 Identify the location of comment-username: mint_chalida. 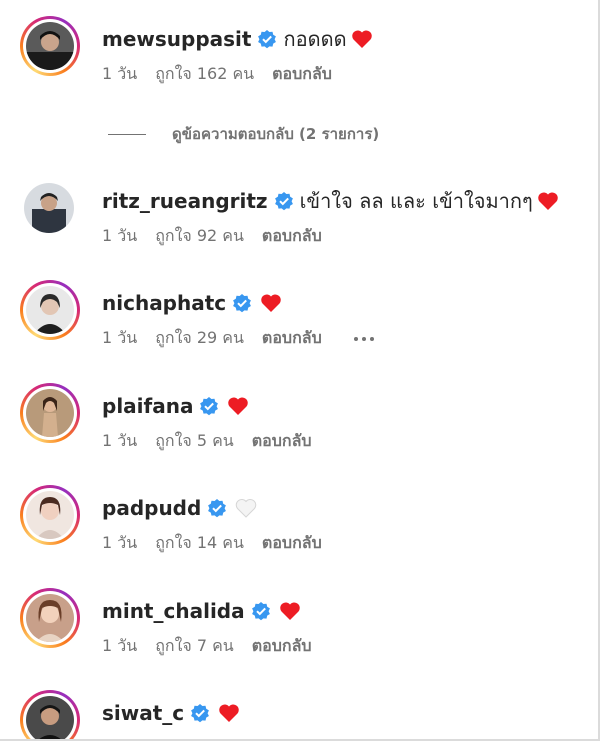
(173, 611).